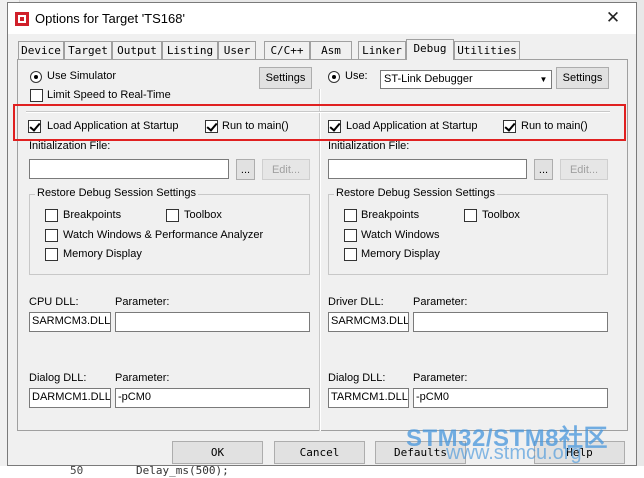 This screenshot has height=478, width=644. Describe the element at coordinates (430, 49) in the screenshot. I see `tab-debug: Debug` at that location.